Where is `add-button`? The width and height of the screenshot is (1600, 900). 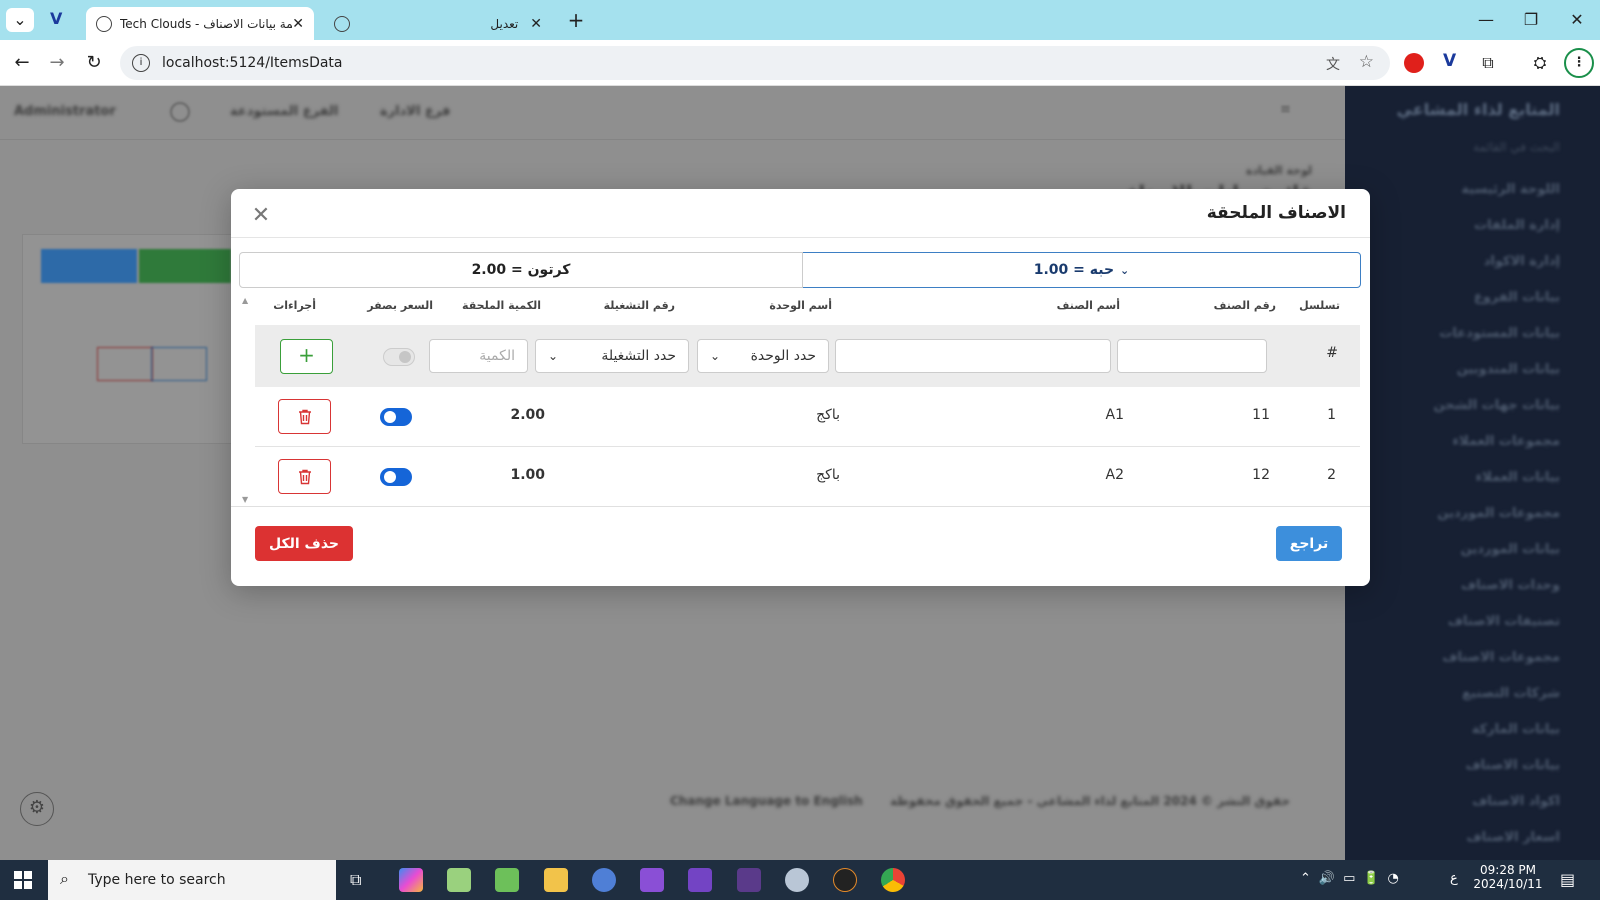
add-button is located at coordinates (185, 266).